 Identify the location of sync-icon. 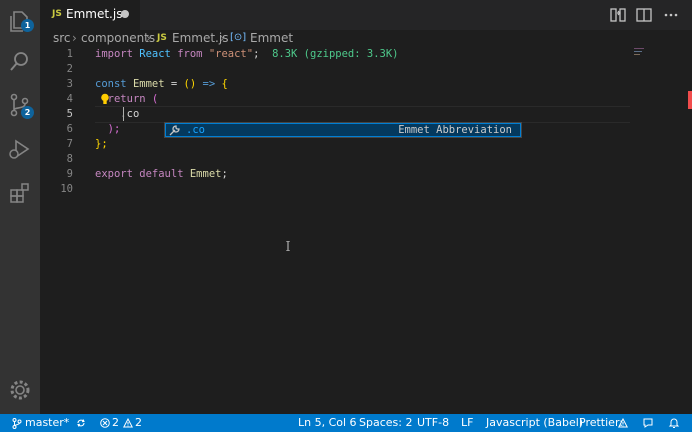
(81, 423).